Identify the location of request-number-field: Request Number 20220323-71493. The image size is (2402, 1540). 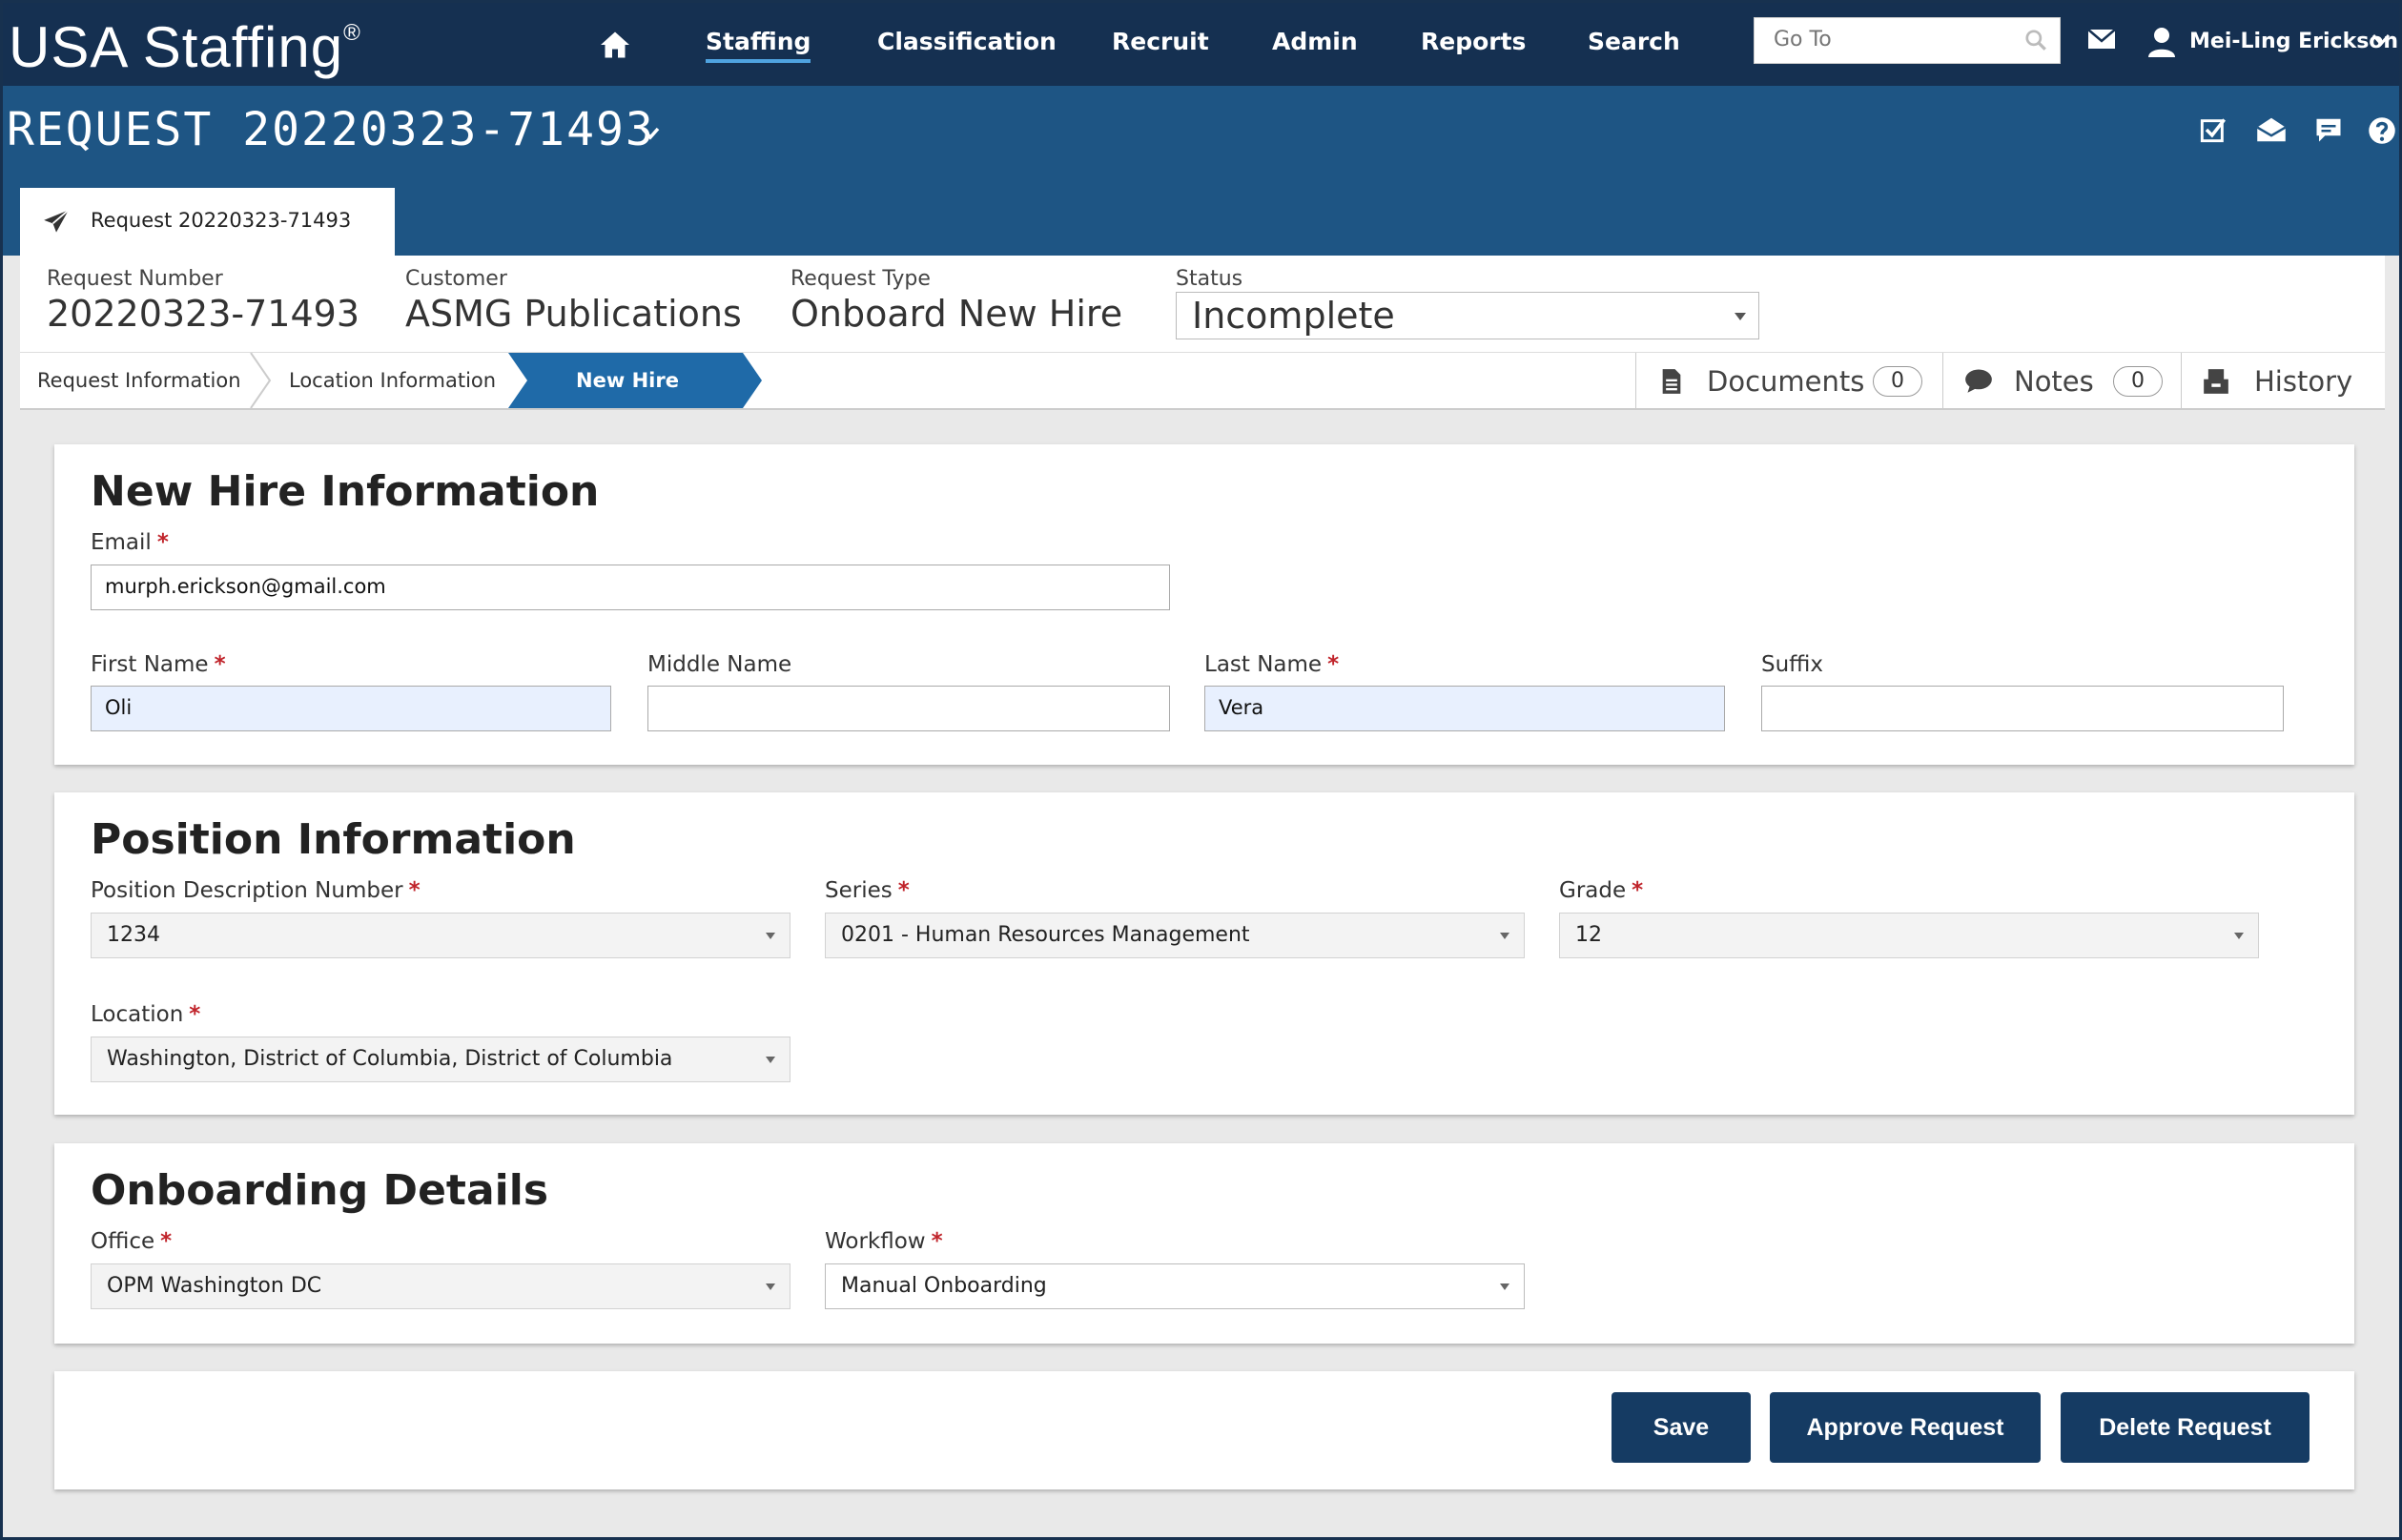
(203, 301).